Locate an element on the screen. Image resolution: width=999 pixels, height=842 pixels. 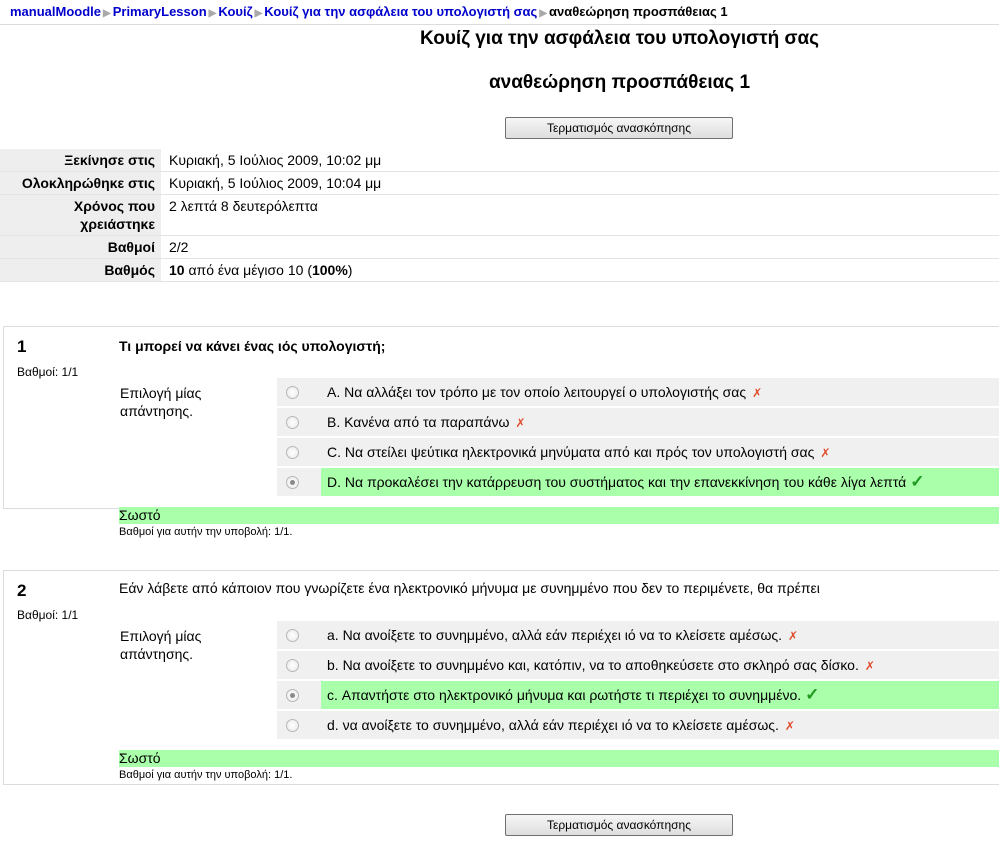
time-taken-label: Χρόνος που χρειάστηκε is located at coordinates (80, 215).